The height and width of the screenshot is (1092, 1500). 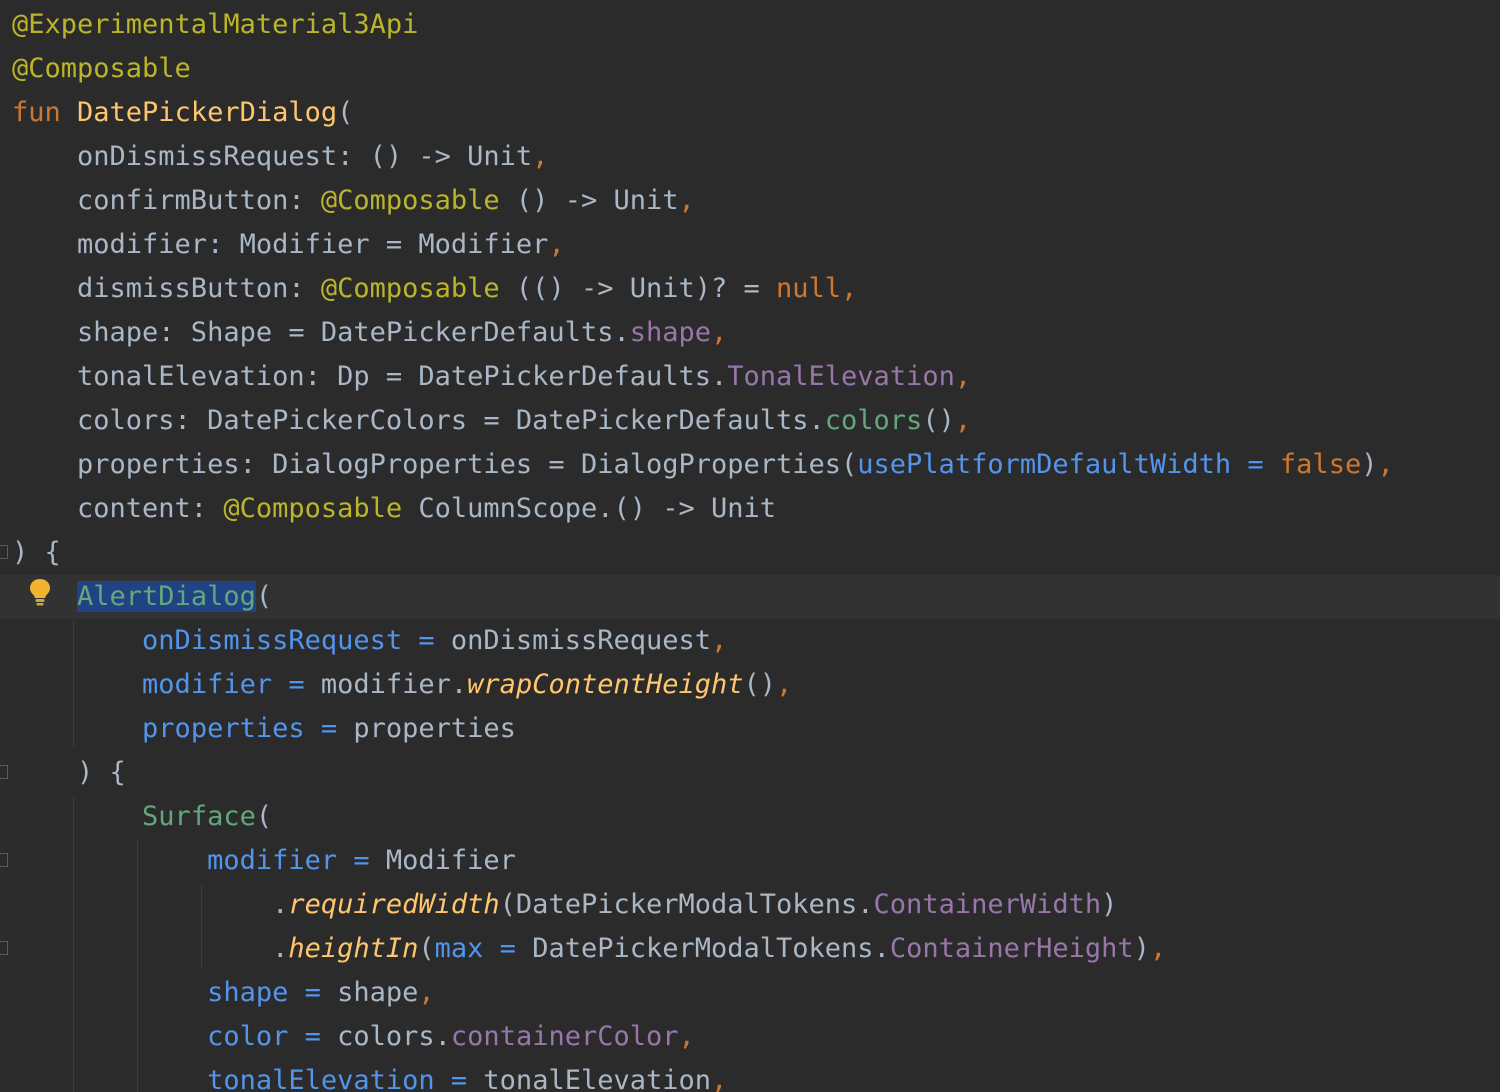 I want to click on code-token: dismissButton:, so click(x=166, y=288).